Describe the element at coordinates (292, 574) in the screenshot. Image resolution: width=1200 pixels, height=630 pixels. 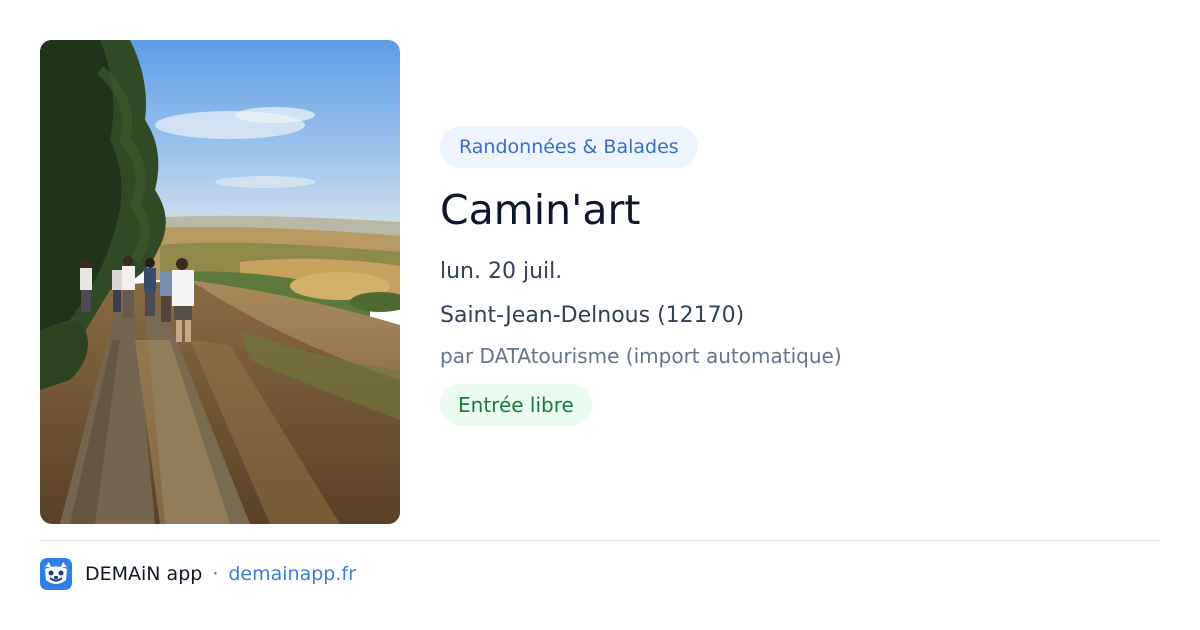
I see `app-website-link: demainapp.fr` at that location.